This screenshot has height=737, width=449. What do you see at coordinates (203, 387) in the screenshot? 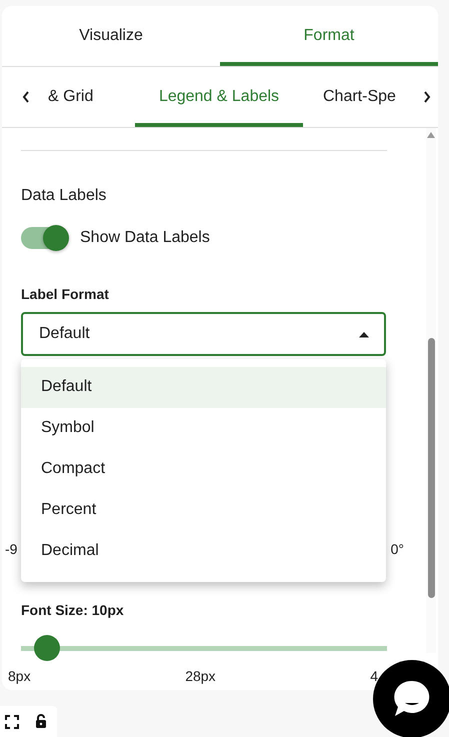
I see `menu-option: Default` at bounding box center [203, 387].